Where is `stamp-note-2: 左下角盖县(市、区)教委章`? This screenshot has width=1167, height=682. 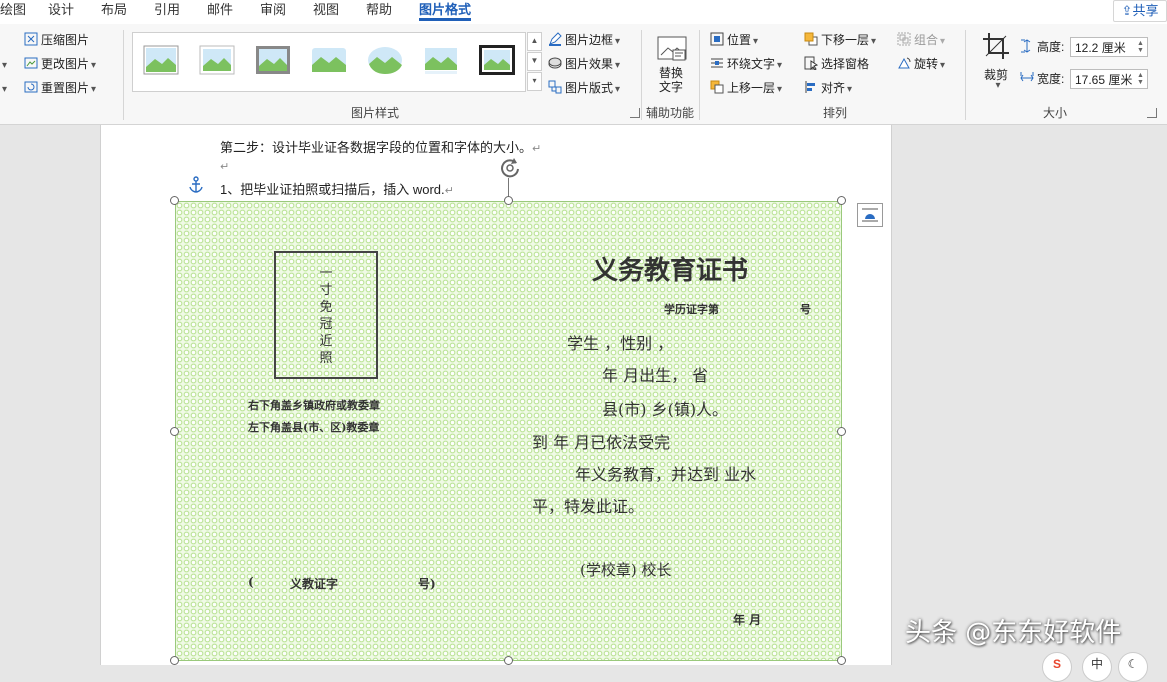
stamp-note-2: 左下角盖县(市、区)教委章 is located at coordinates (314, 427).